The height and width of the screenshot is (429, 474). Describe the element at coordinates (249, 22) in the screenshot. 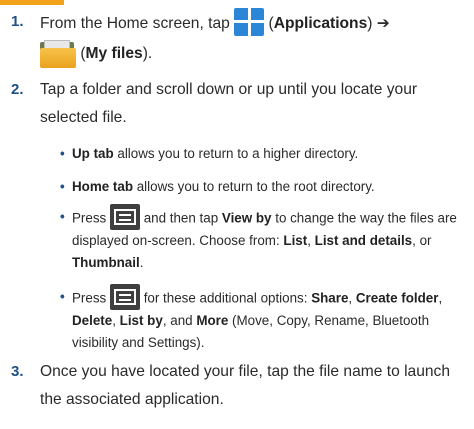

I see `applications-icon` at that location.